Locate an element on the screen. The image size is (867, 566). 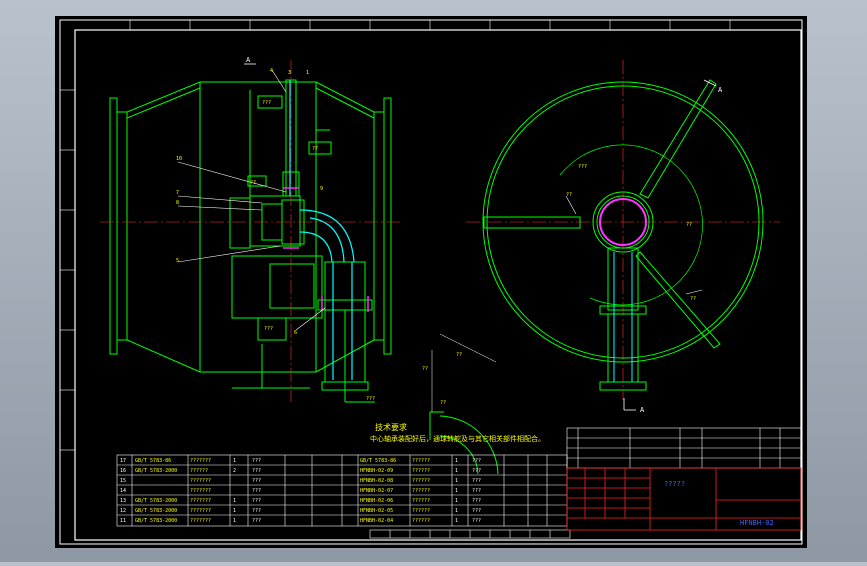
title-block-name: ????? is located at coordinates (674, 484).